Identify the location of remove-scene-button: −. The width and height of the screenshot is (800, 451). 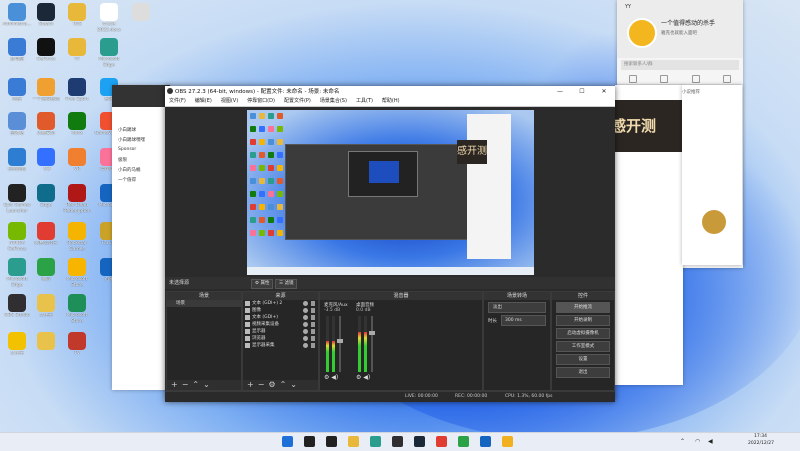
(185, 384).